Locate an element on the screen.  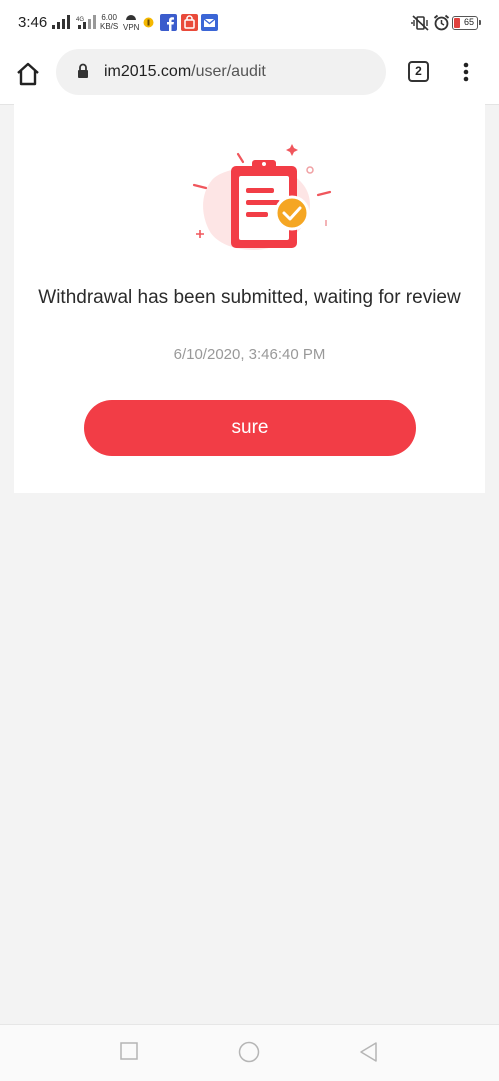
vpn-label: VPN is located at coordinates (131, 27).